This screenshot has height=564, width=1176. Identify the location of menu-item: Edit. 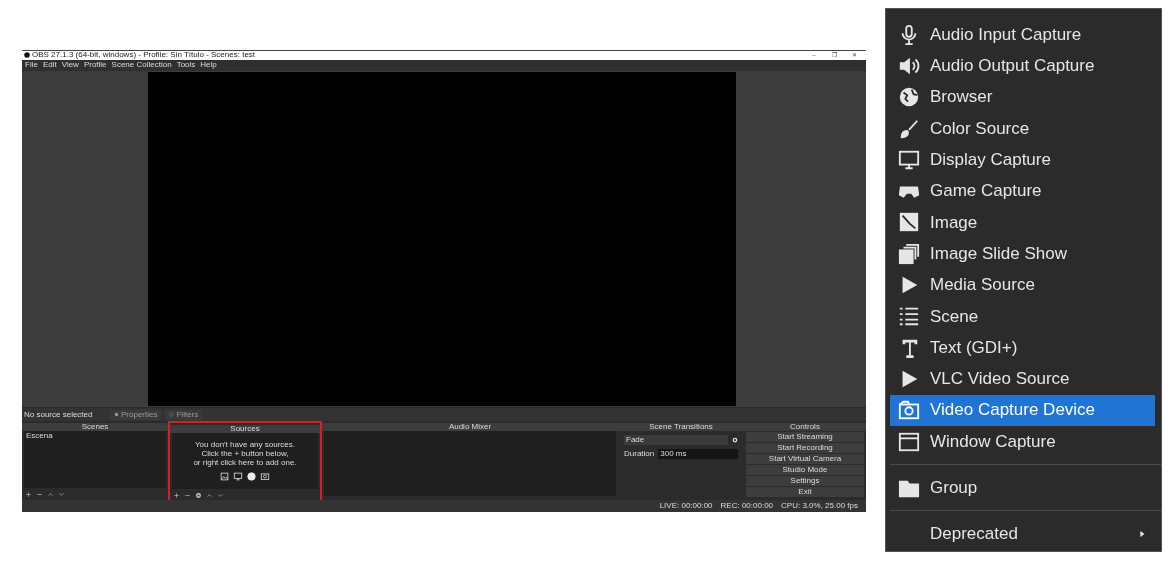
(49, 65).